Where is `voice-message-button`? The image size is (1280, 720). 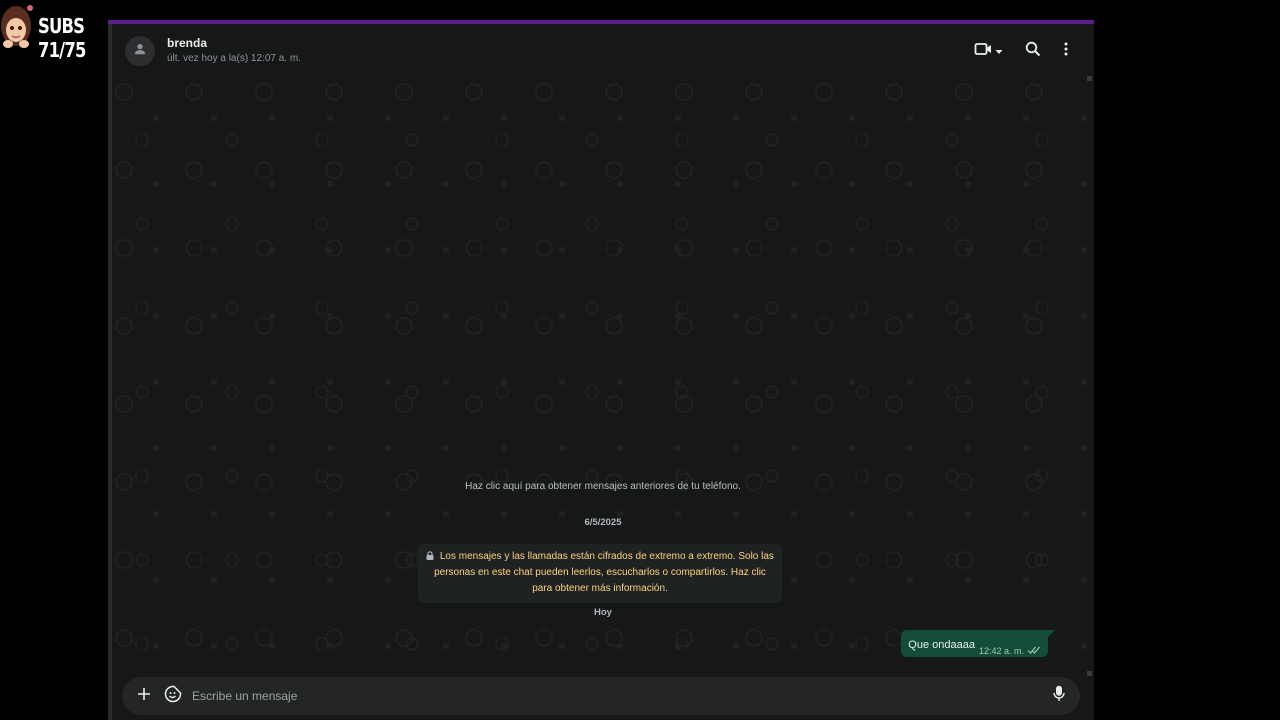
voice-message-button is located at coordinates (1059, 696).